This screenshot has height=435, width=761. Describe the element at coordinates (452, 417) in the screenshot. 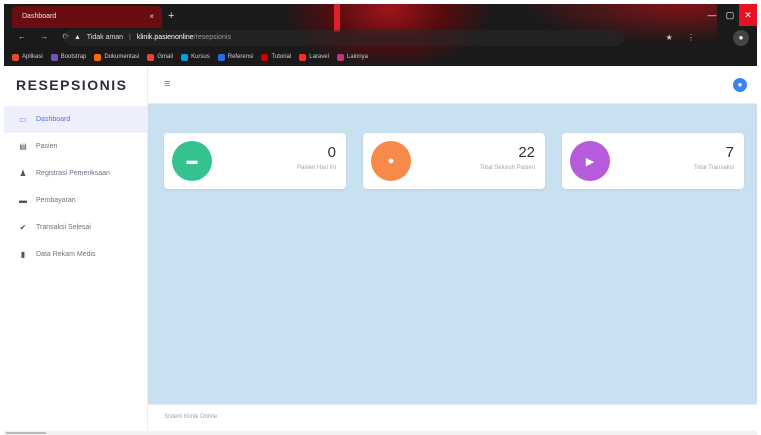

I see `footer: Sistem Klinik Online` at that location.